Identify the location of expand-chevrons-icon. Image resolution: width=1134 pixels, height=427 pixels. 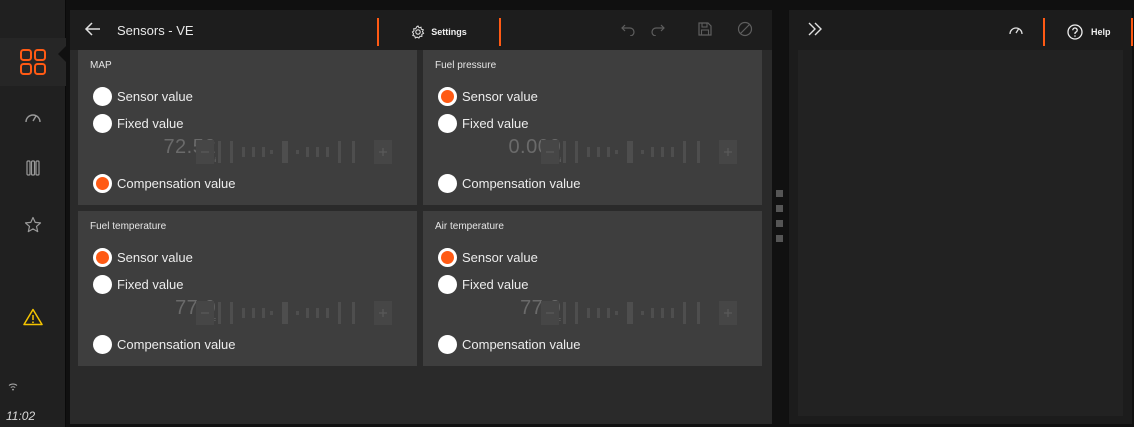
(815, 29).